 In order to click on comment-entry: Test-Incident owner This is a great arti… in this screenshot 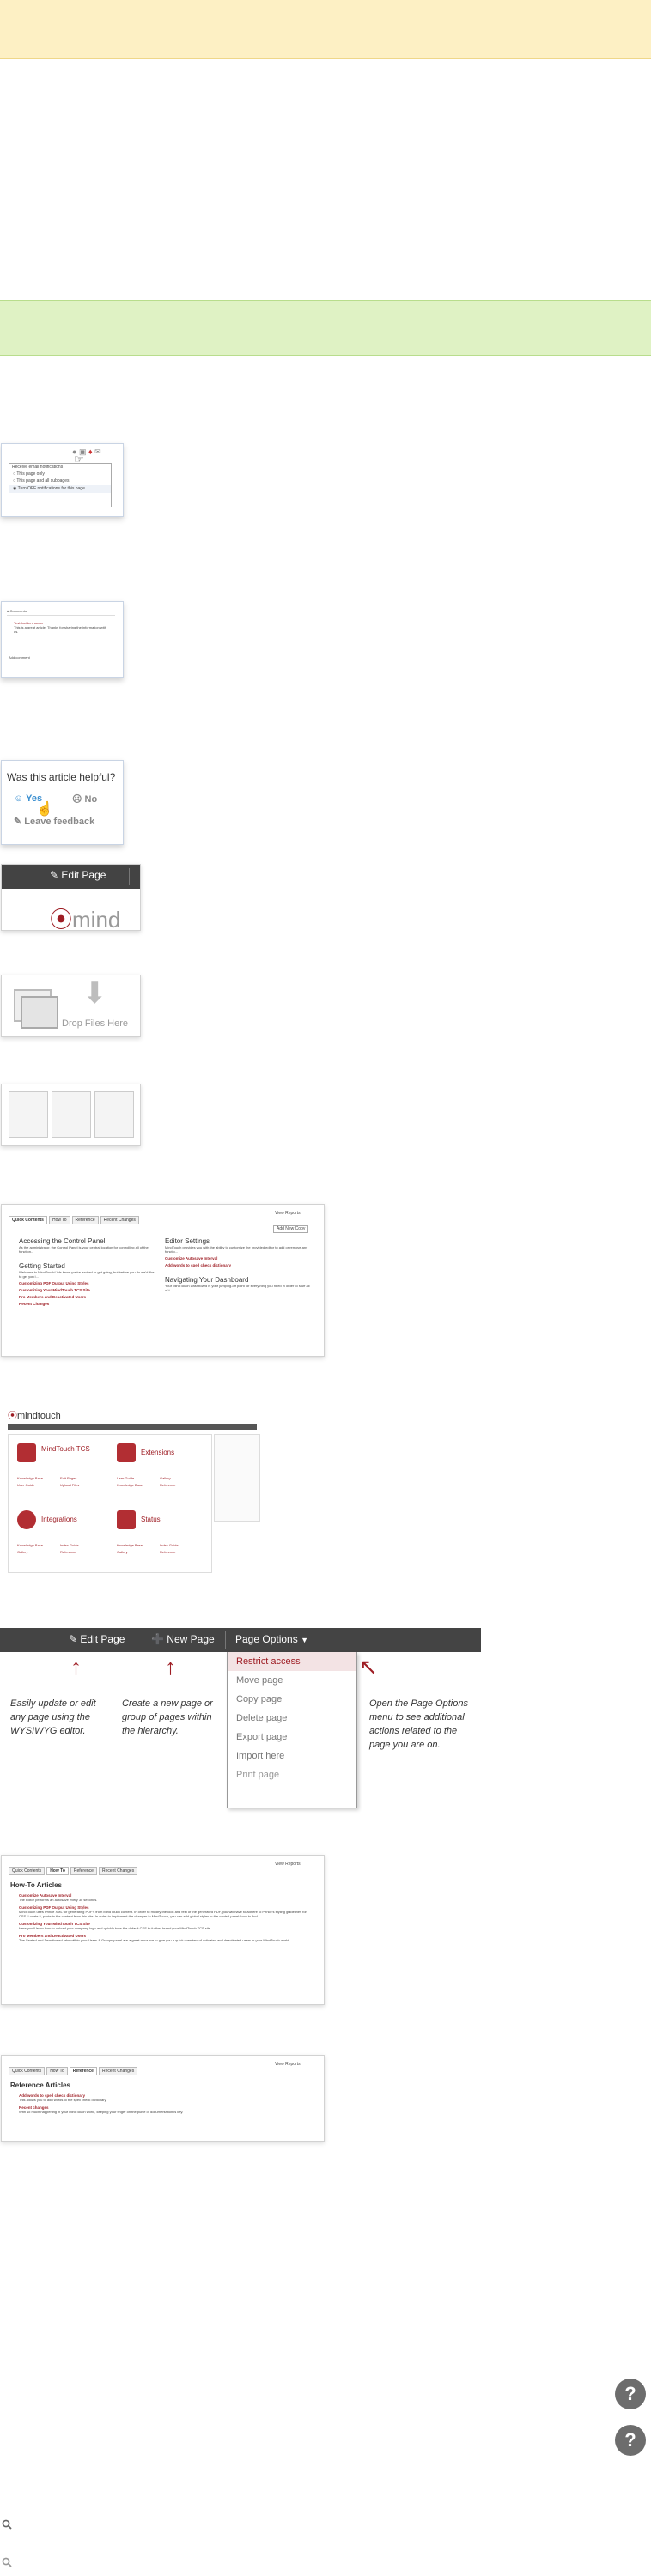, I will do `click(61, 627)`.